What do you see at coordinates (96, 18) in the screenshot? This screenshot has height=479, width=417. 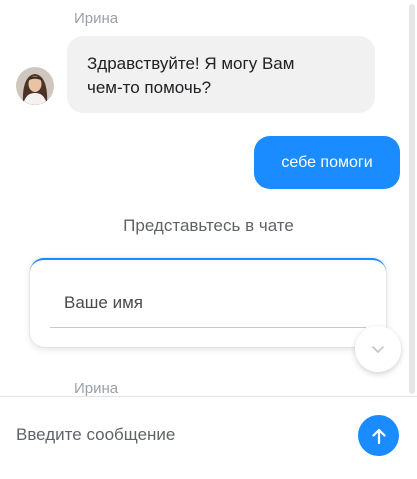 I see `sender-name: Ирина` at bounding box center [96, 18].